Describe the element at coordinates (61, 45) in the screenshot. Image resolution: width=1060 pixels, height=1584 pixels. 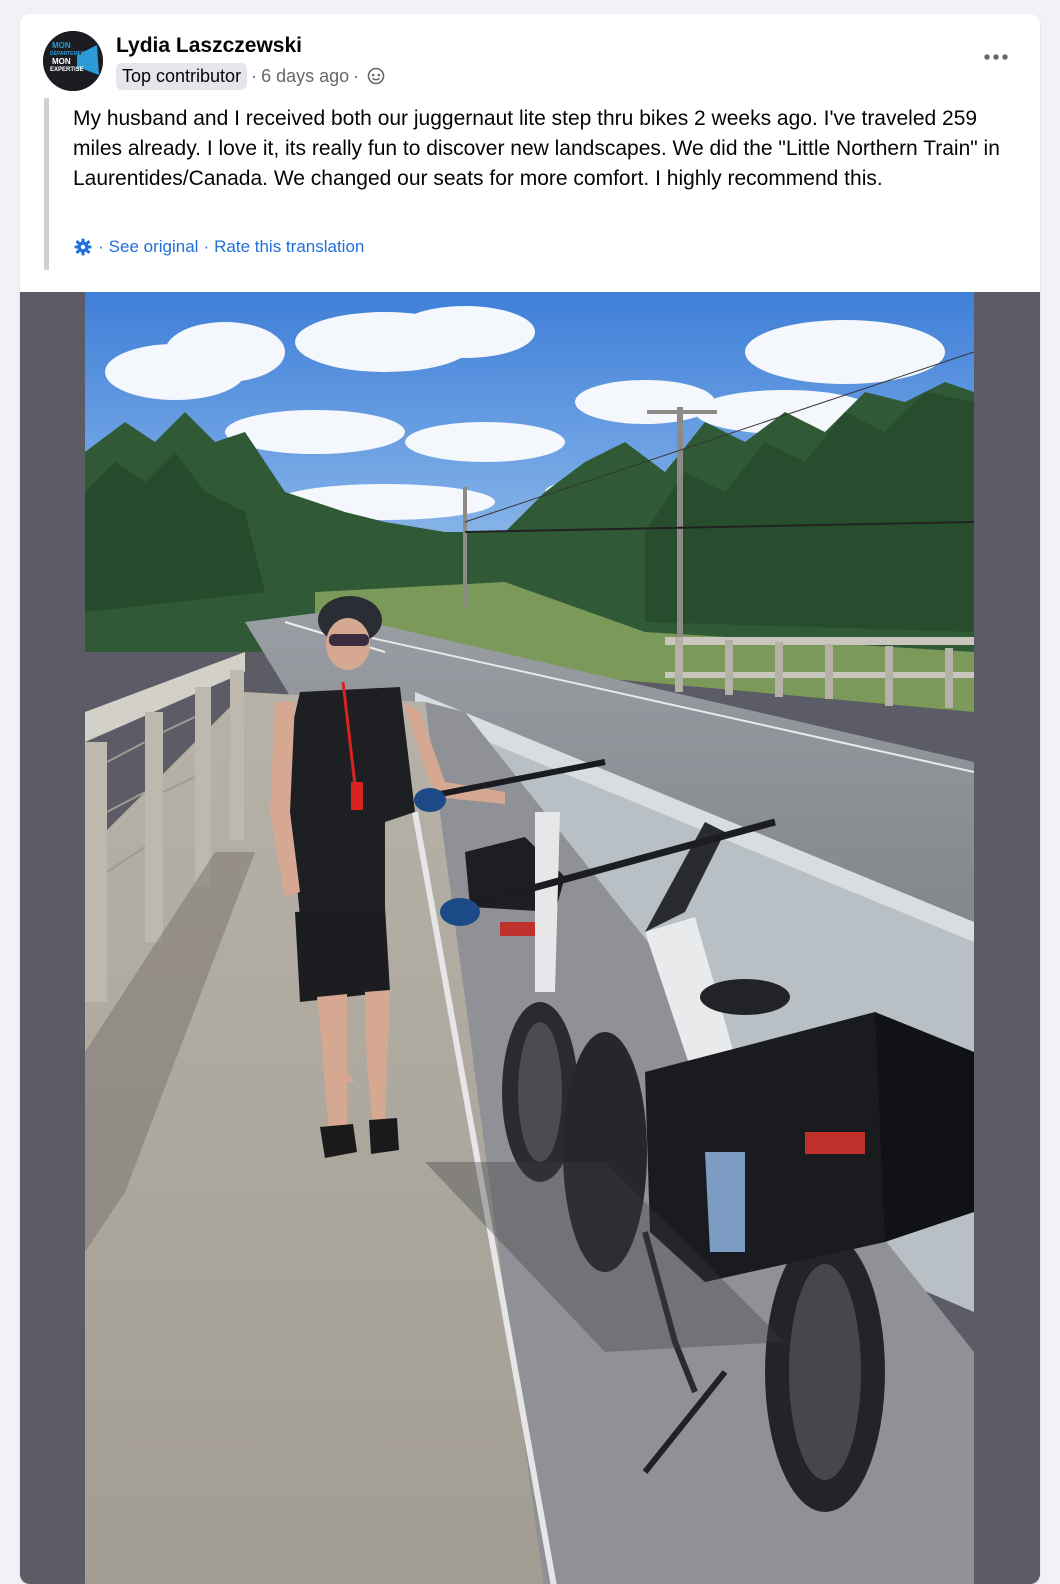
I see `avatar-text-1: MON` at that location.